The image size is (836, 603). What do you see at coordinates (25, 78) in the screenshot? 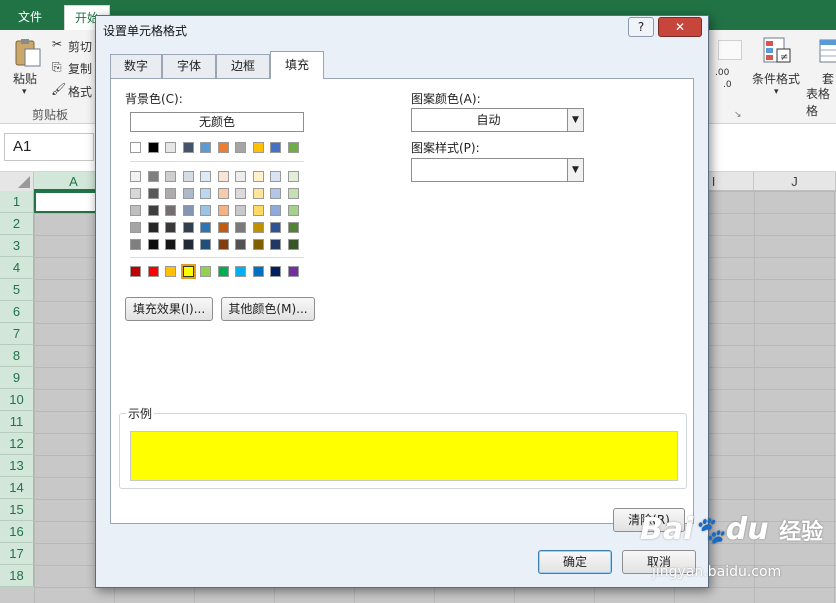
I see `paste-button: 粘贴` at bounding box center [25, 78].